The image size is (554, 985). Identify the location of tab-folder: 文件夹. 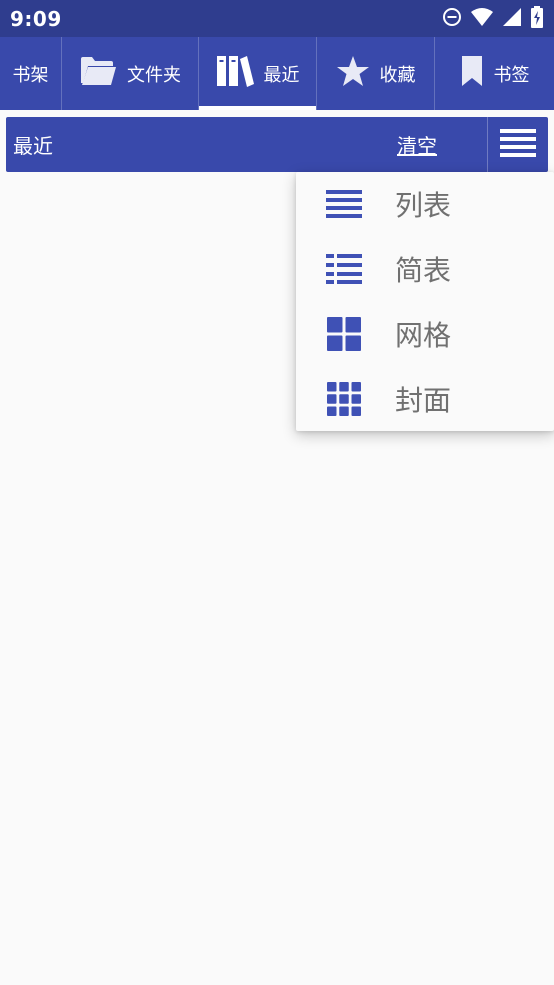
(130, 73).